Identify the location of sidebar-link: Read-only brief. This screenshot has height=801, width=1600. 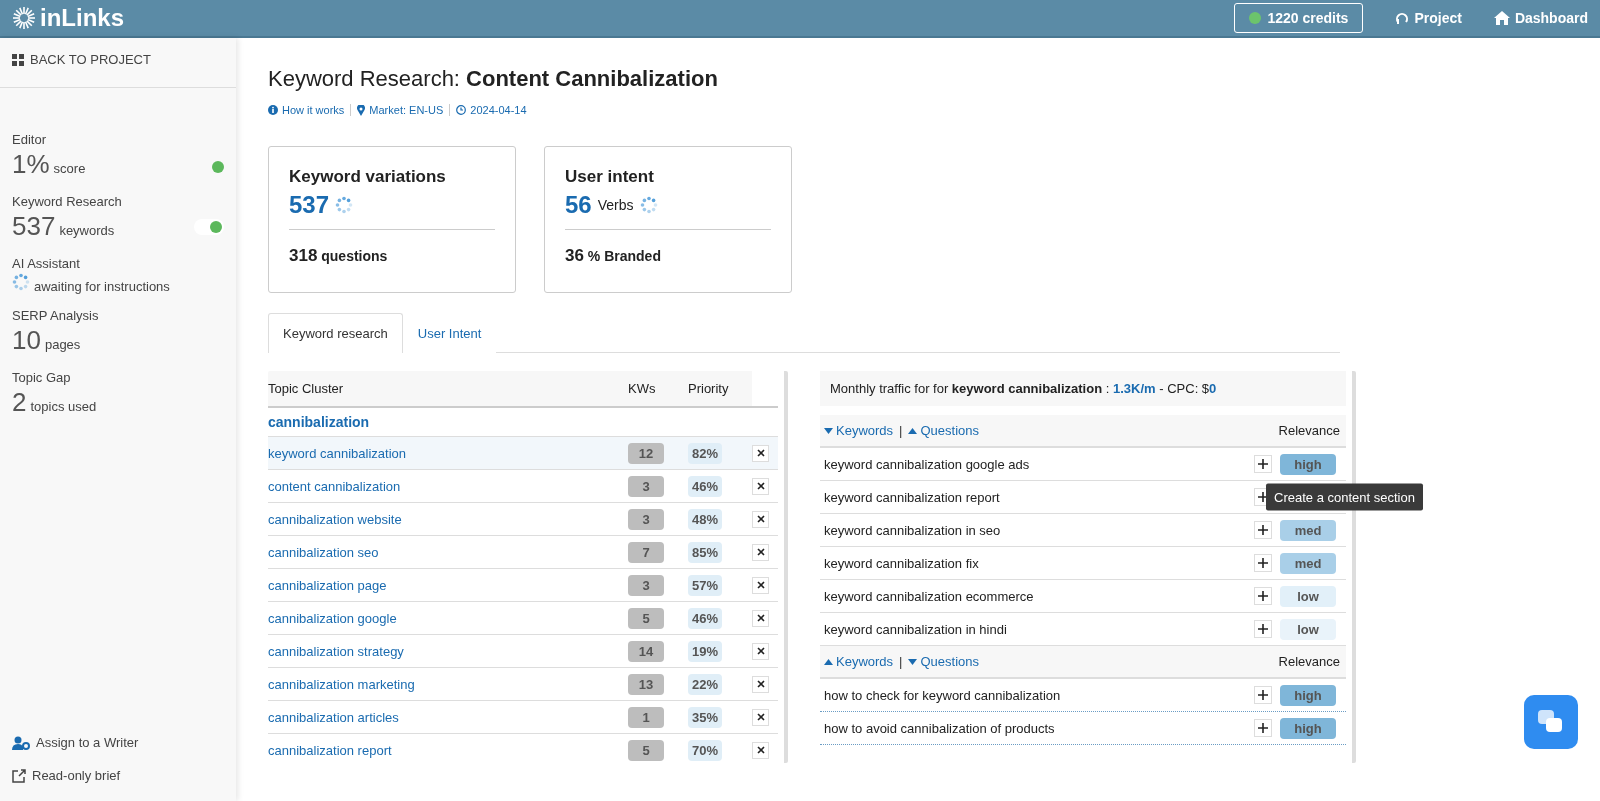
(118, 784).